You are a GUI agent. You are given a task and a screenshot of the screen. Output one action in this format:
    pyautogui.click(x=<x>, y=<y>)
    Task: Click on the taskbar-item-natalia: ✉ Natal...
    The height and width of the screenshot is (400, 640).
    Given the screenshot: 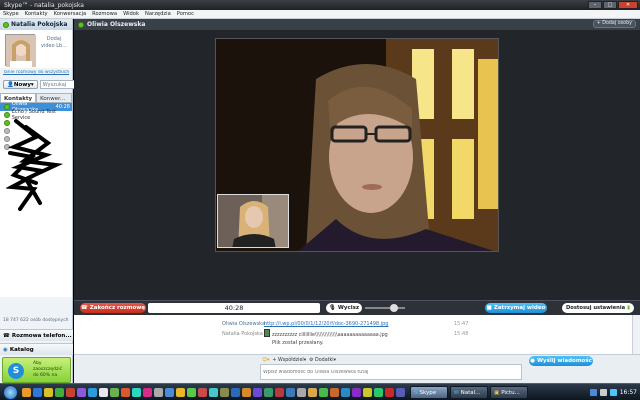 What is the action you would take?
    pyautogui.click(x=469, y=392)
    